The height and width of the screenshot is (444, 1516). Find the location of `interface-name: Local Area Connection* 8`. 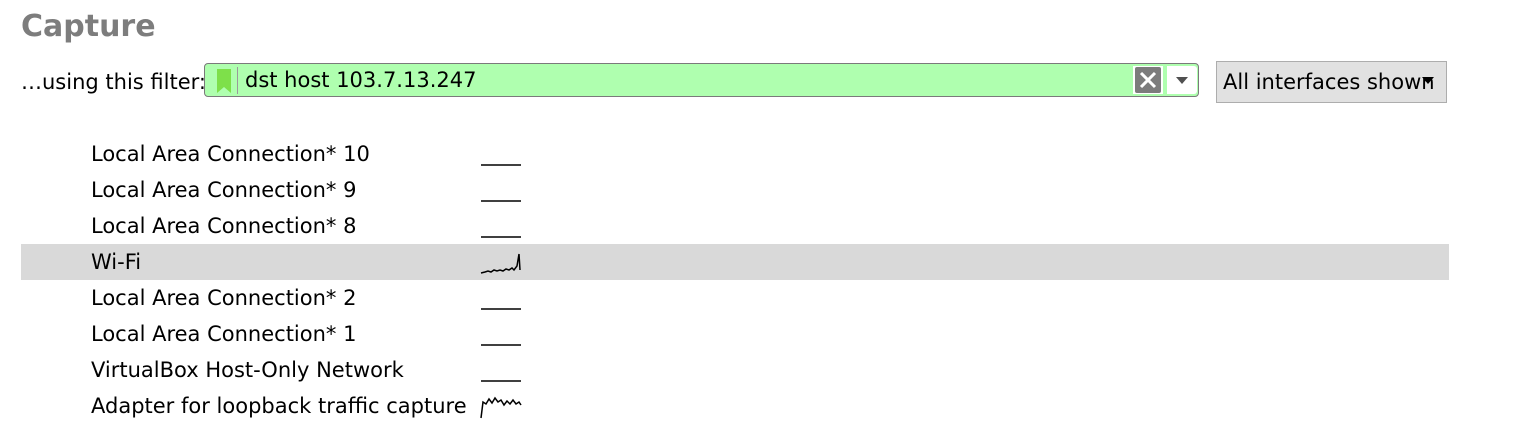

interface-name: Local Area Connection* 8 is located at coordinates (224, 226).